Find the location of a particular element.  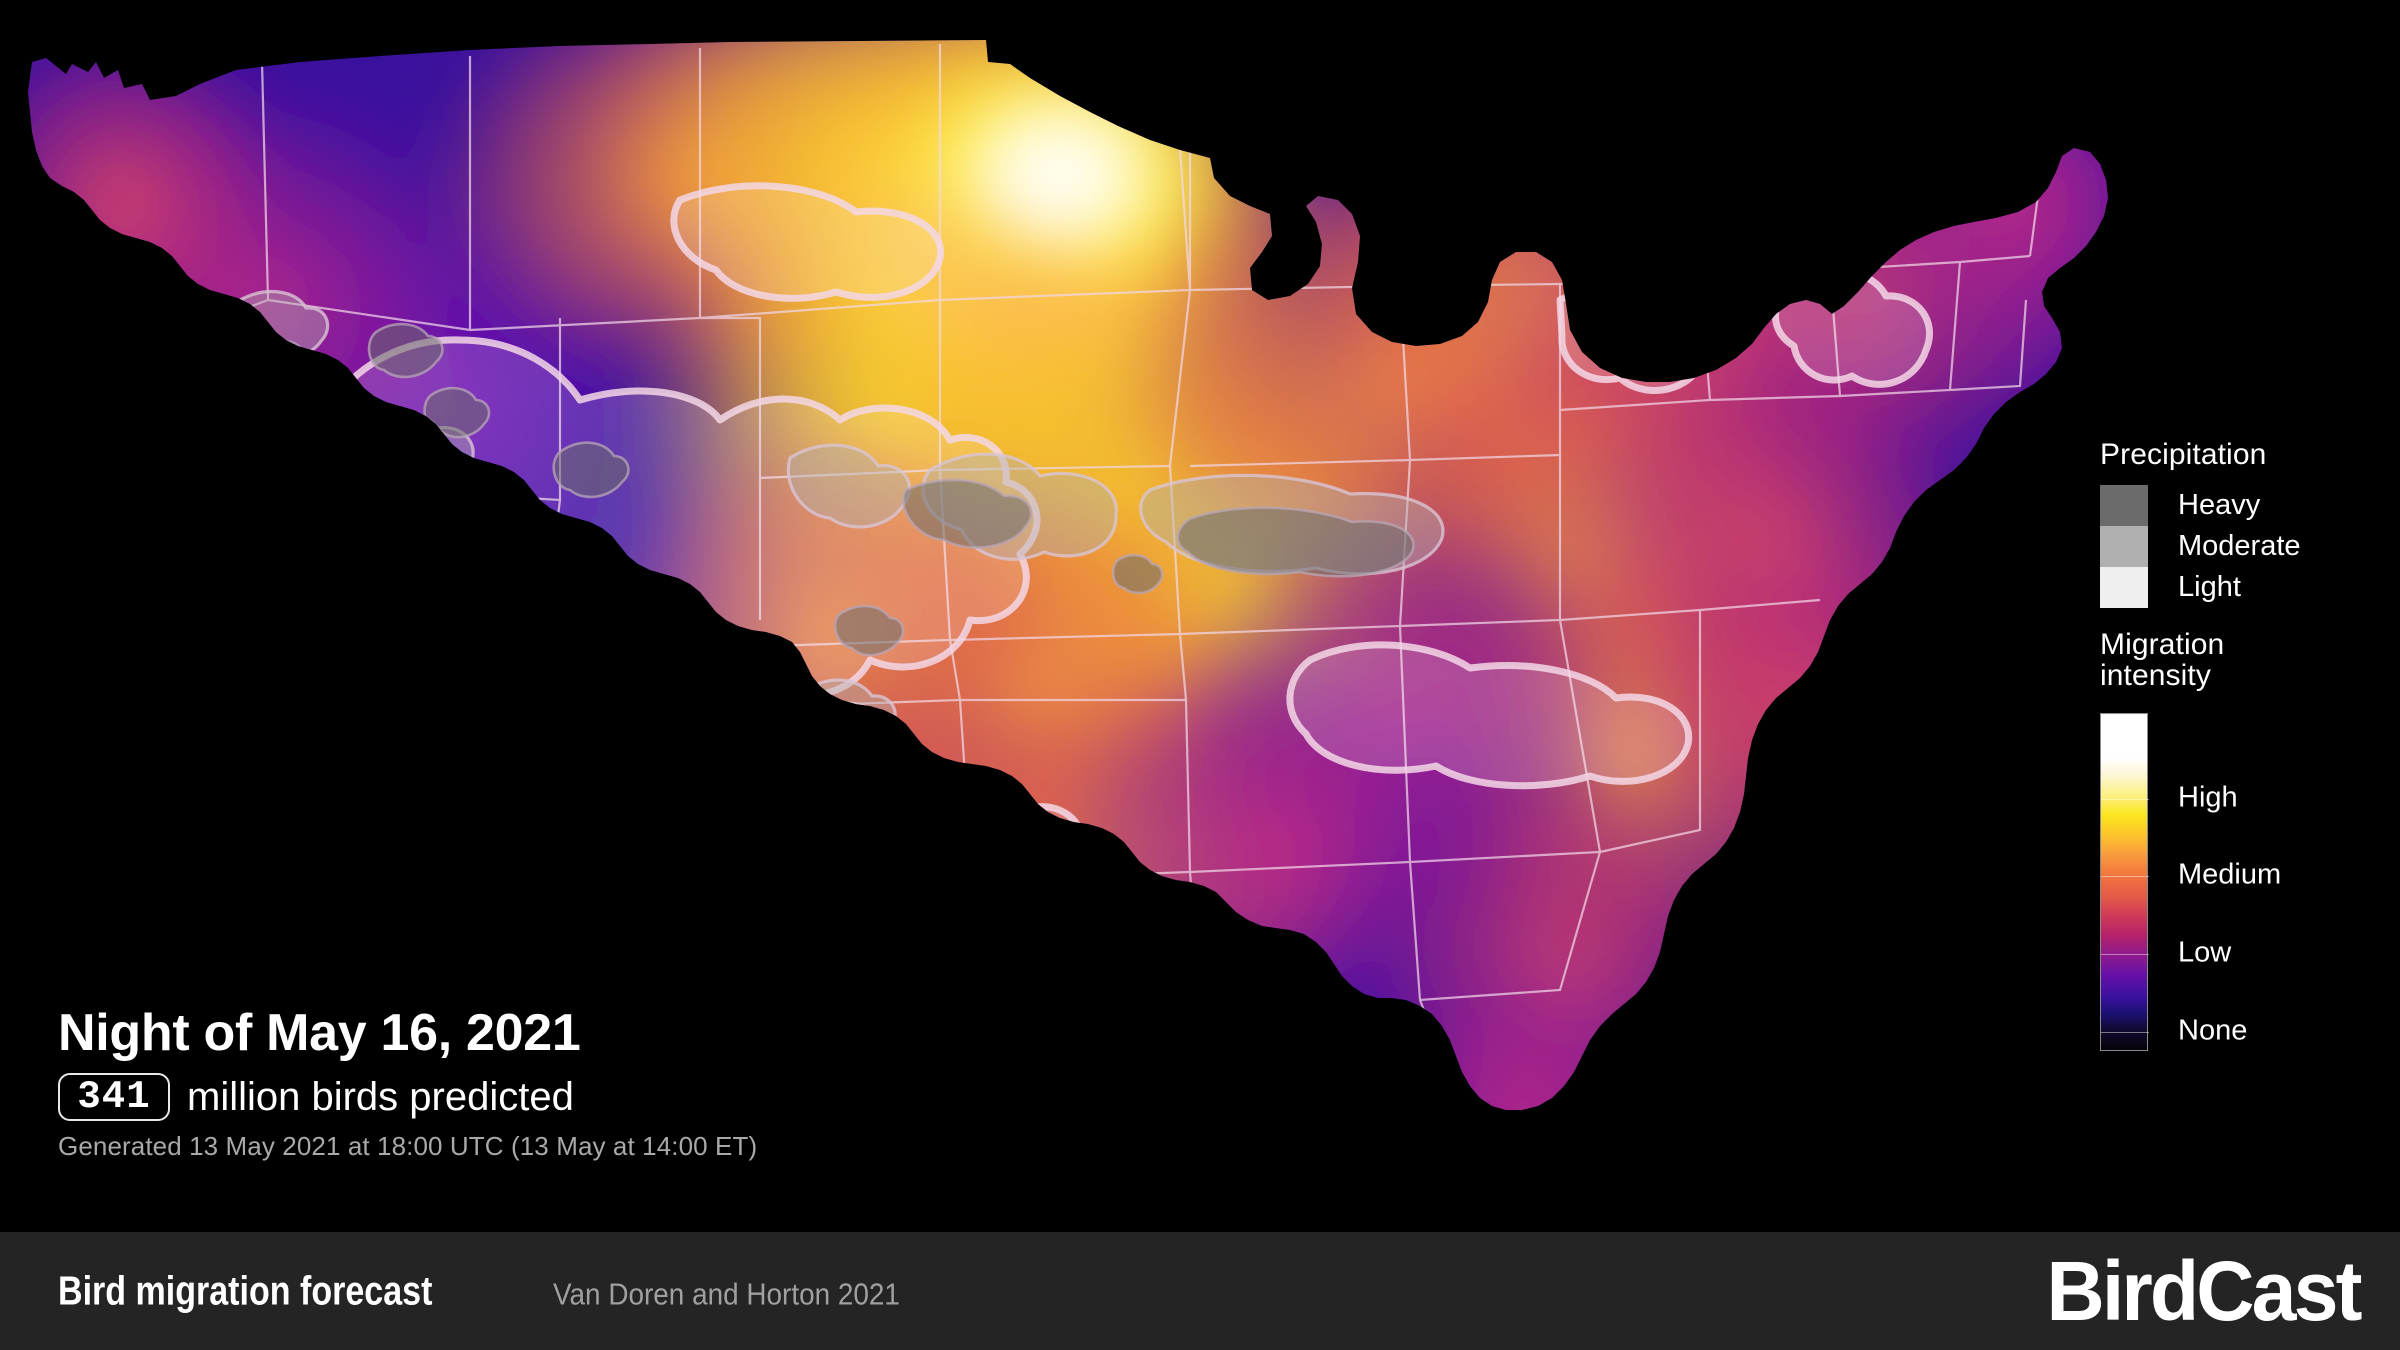

precipitation-legend-item-heavy: Heavy is located at coordinates (2235, 505).